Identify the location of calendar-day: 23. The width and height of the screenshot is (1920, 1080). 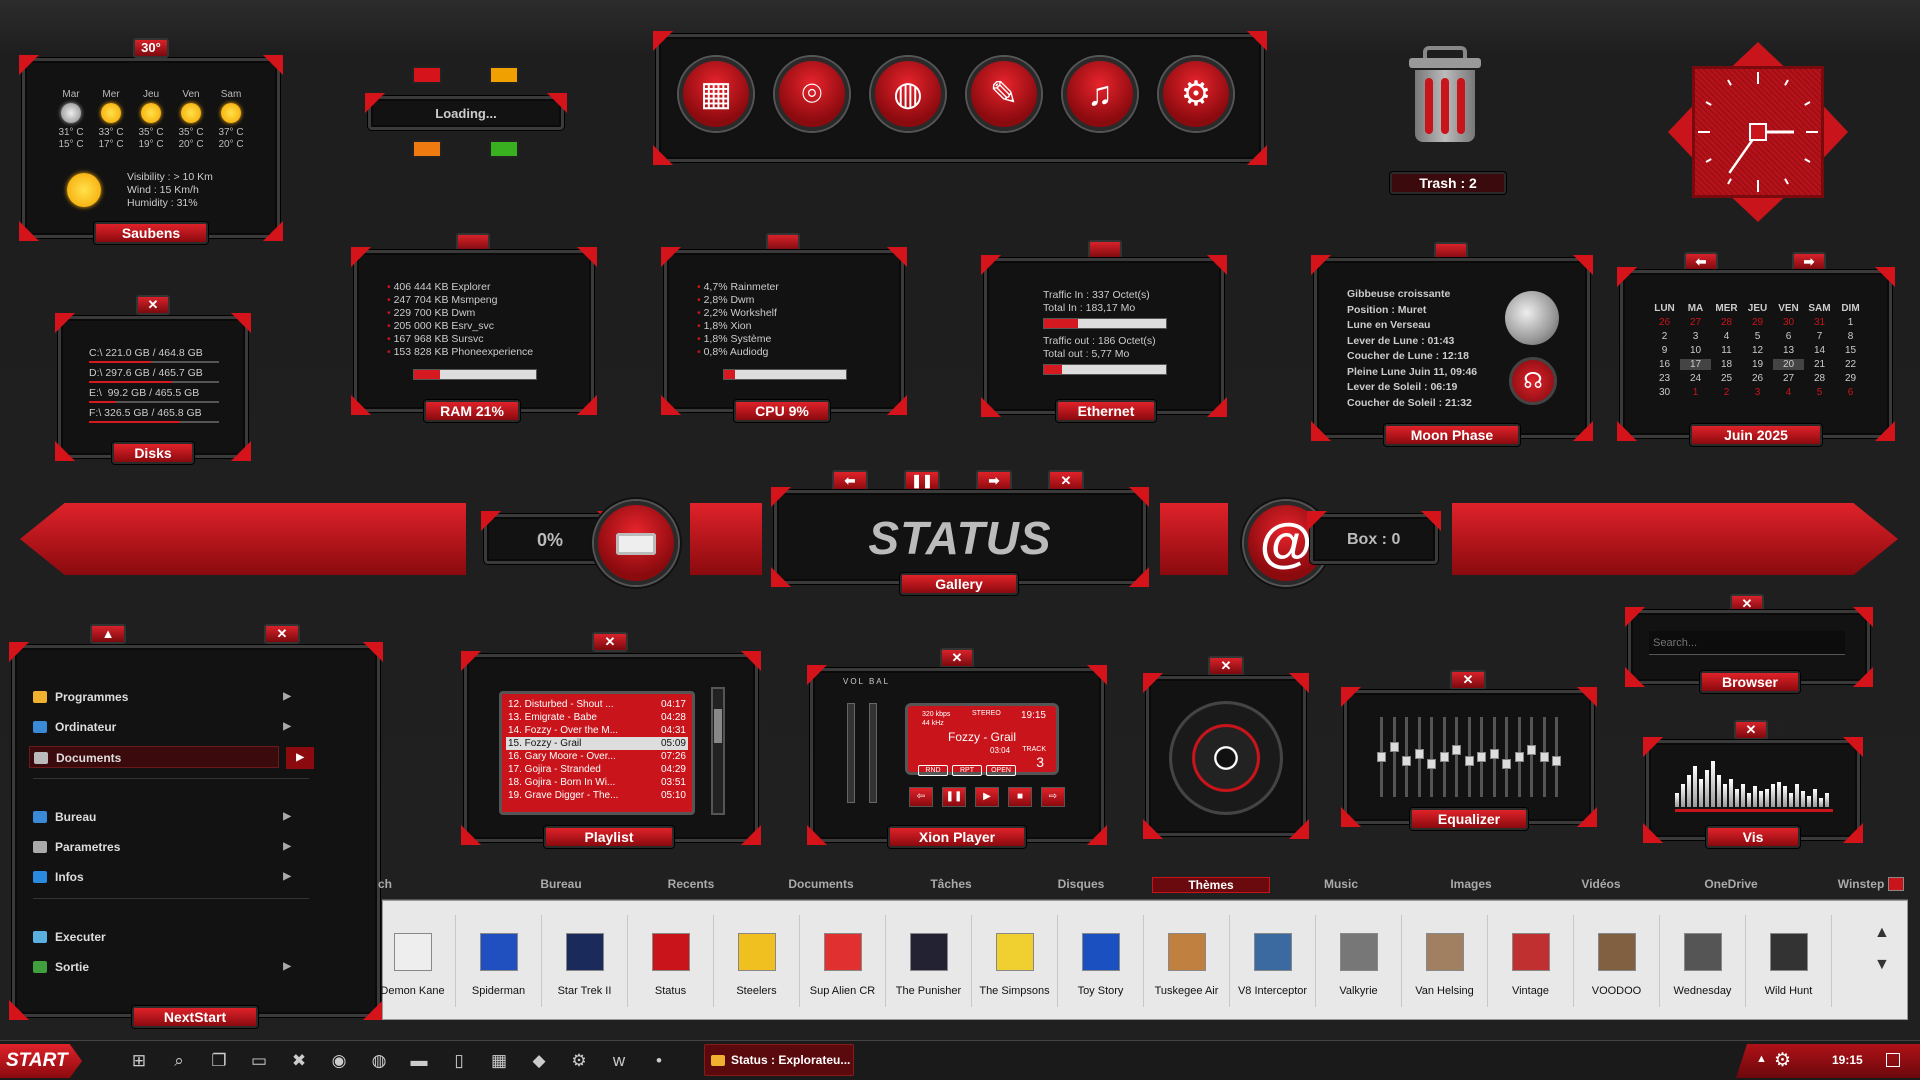
(1664, 378).